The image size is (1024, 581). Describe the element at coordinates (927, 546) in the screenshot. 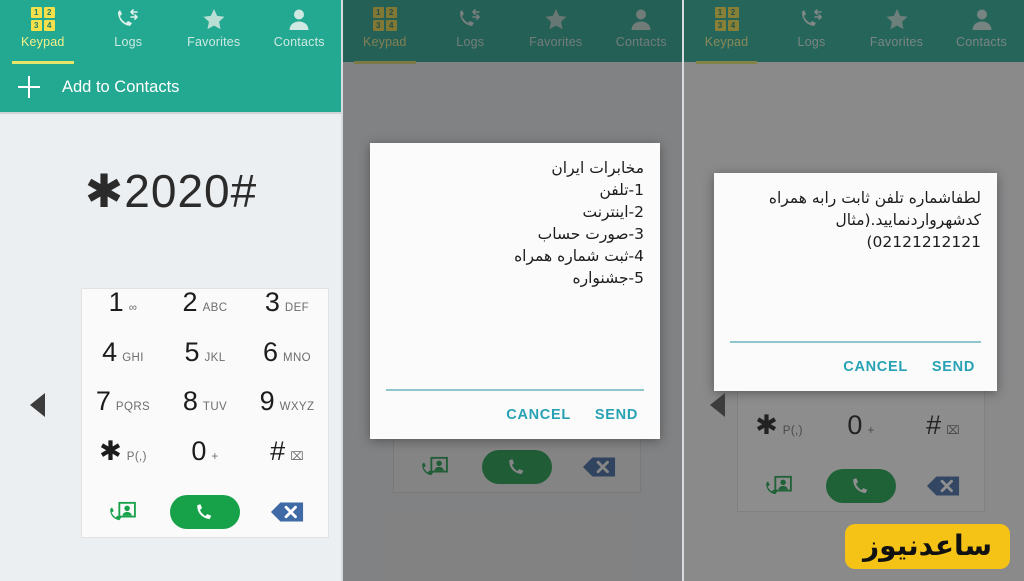

I see `watermark-badge: ساعدنیوز` at that location.